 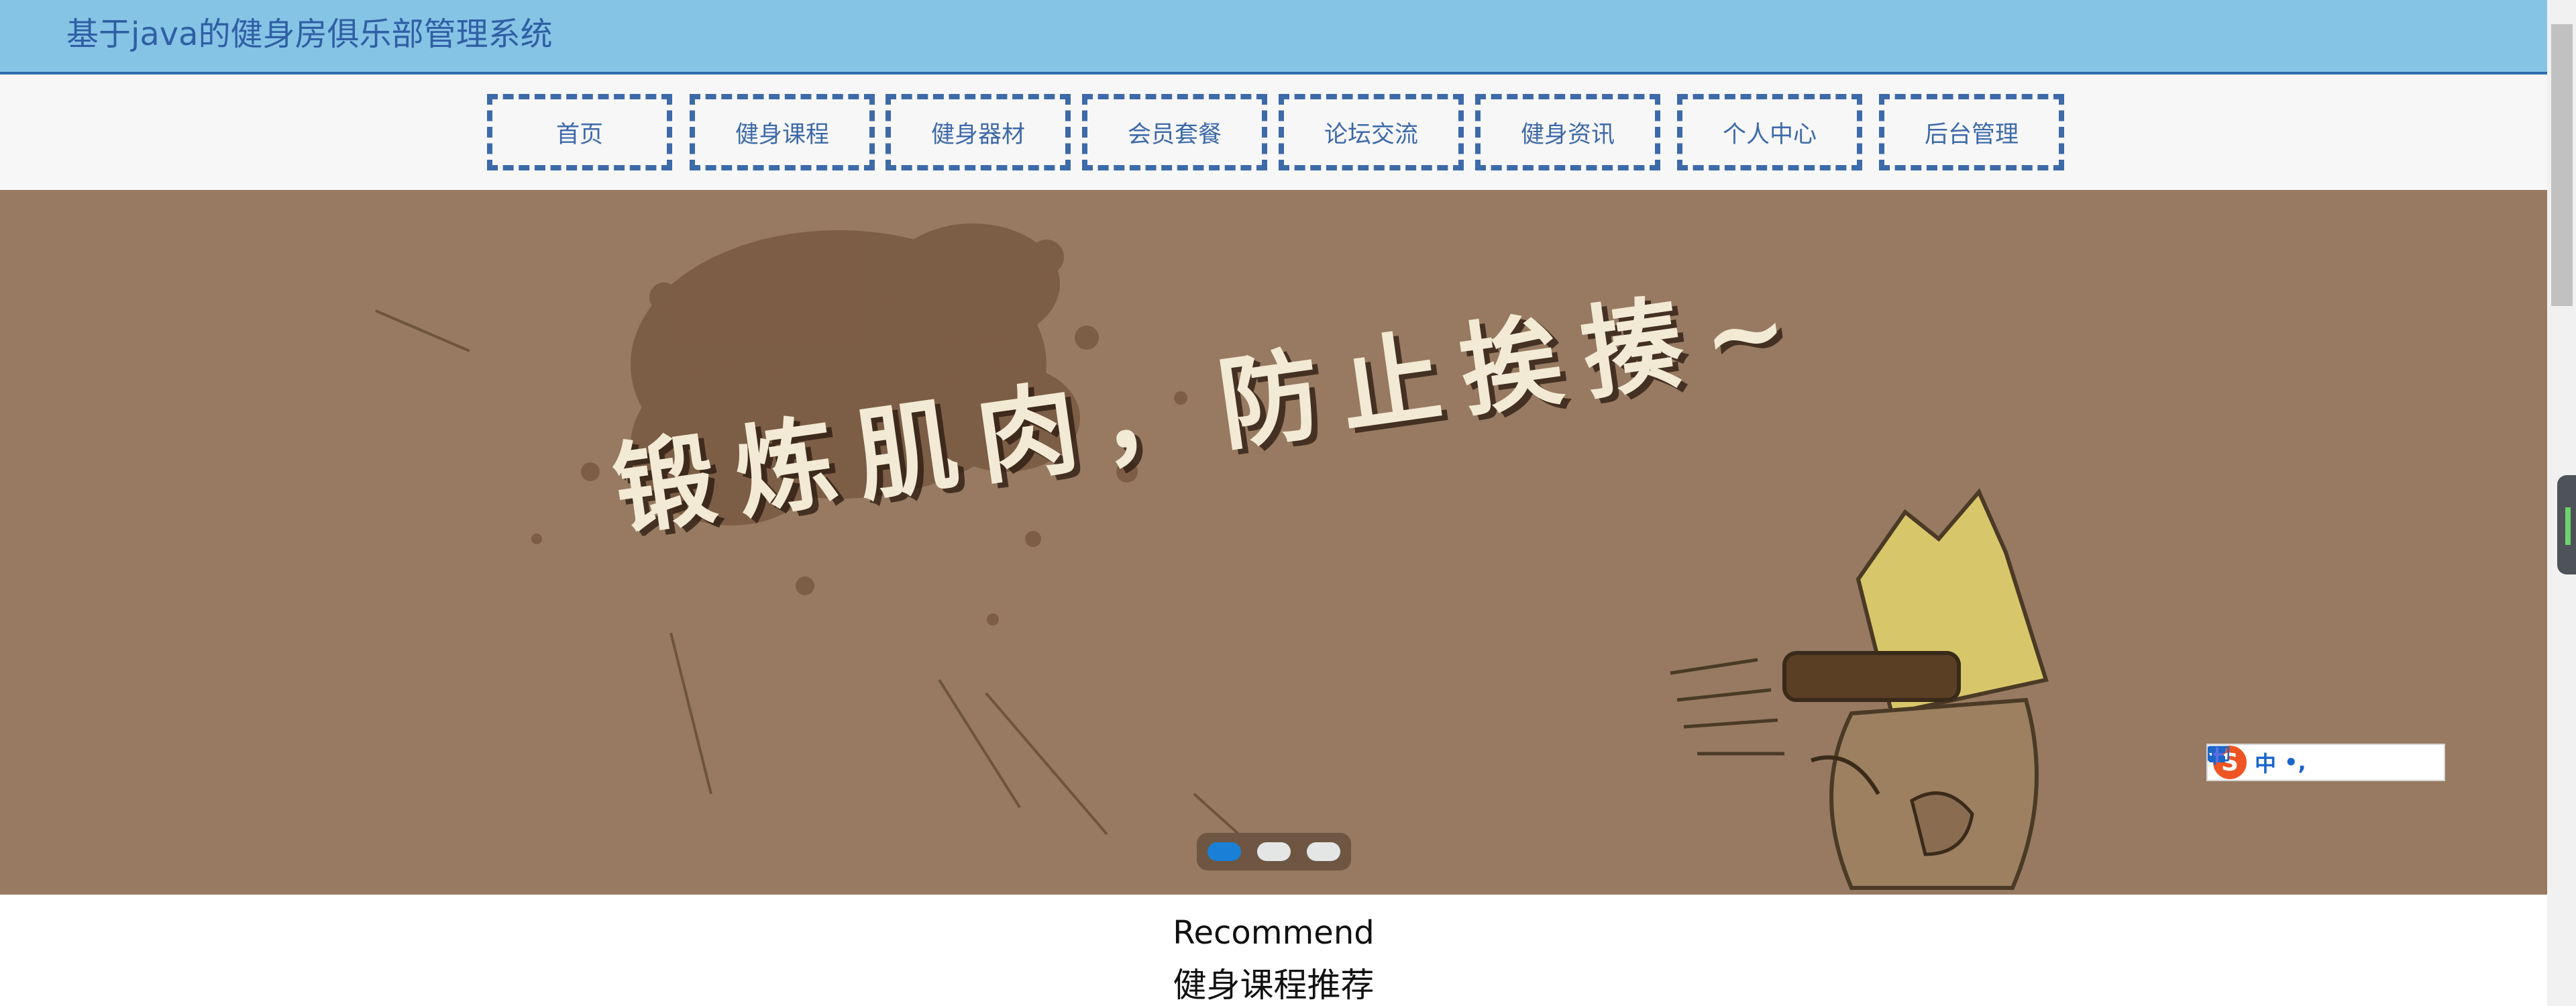 I want to click on recommend-title-cn: 健身课程推荐, so click(x=1274, y=986).